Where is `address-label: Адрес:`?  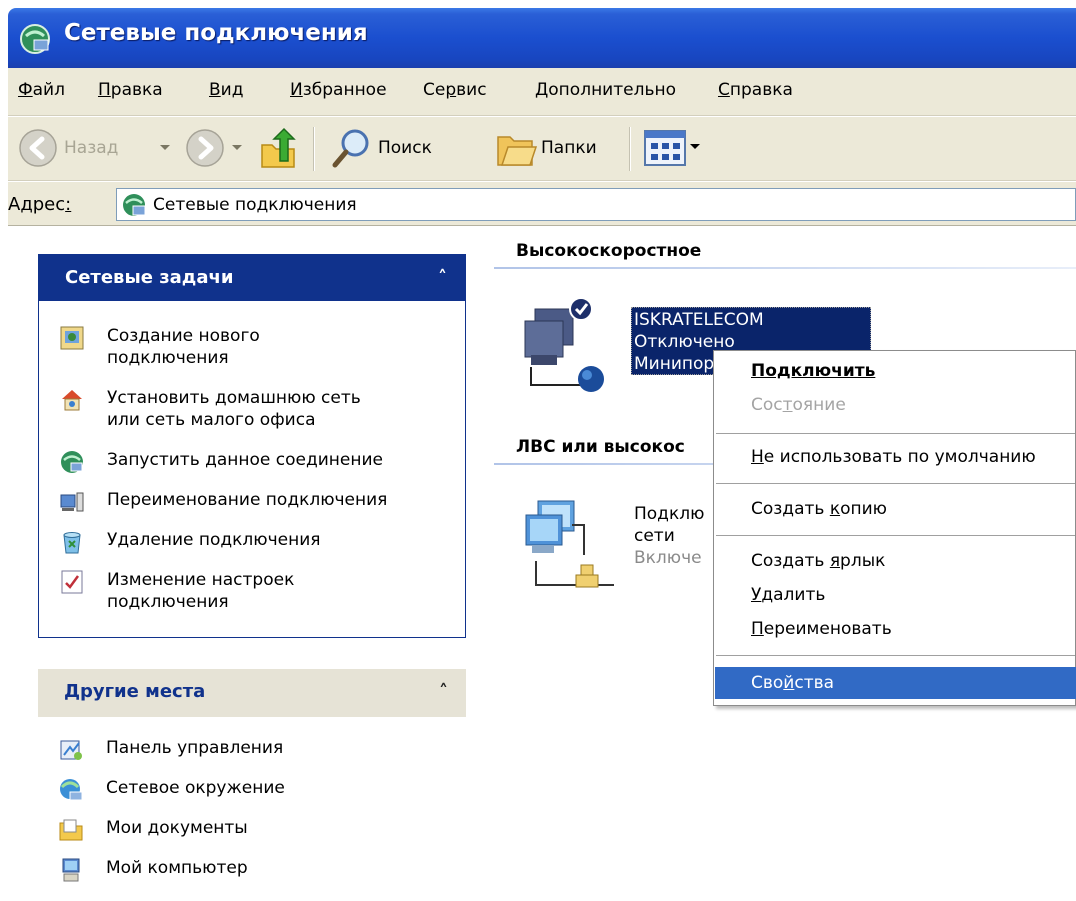
address-label: Адрес: is located at coordinates (40, 204).